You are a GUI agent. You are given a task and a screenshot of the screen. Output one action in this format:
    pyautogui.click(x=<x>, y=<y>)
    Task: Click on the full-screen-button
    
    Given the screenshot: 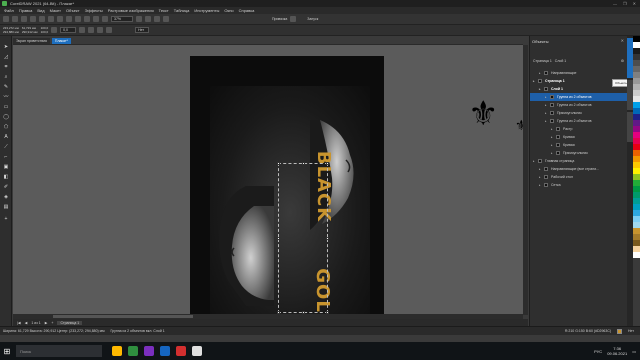 What is the action you would take?
    pyautogui.click(x=139, y=19)
    